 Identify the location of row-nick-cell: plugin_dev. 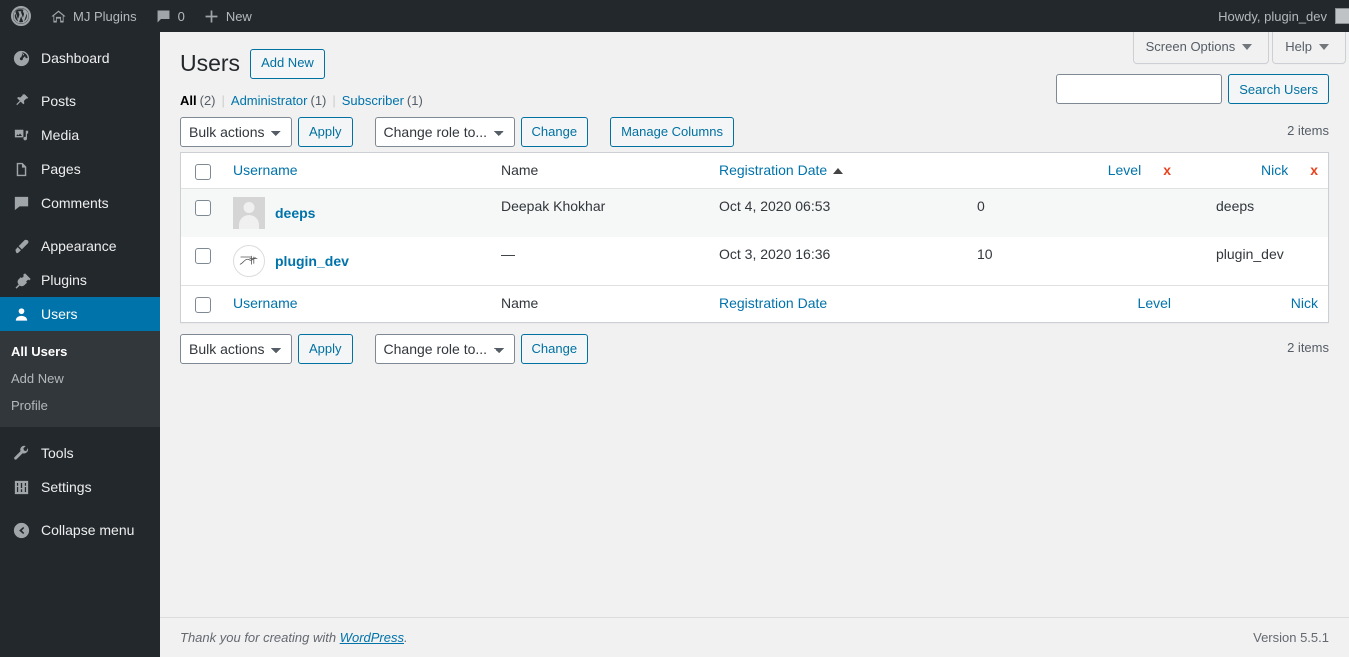
(1250, 254).